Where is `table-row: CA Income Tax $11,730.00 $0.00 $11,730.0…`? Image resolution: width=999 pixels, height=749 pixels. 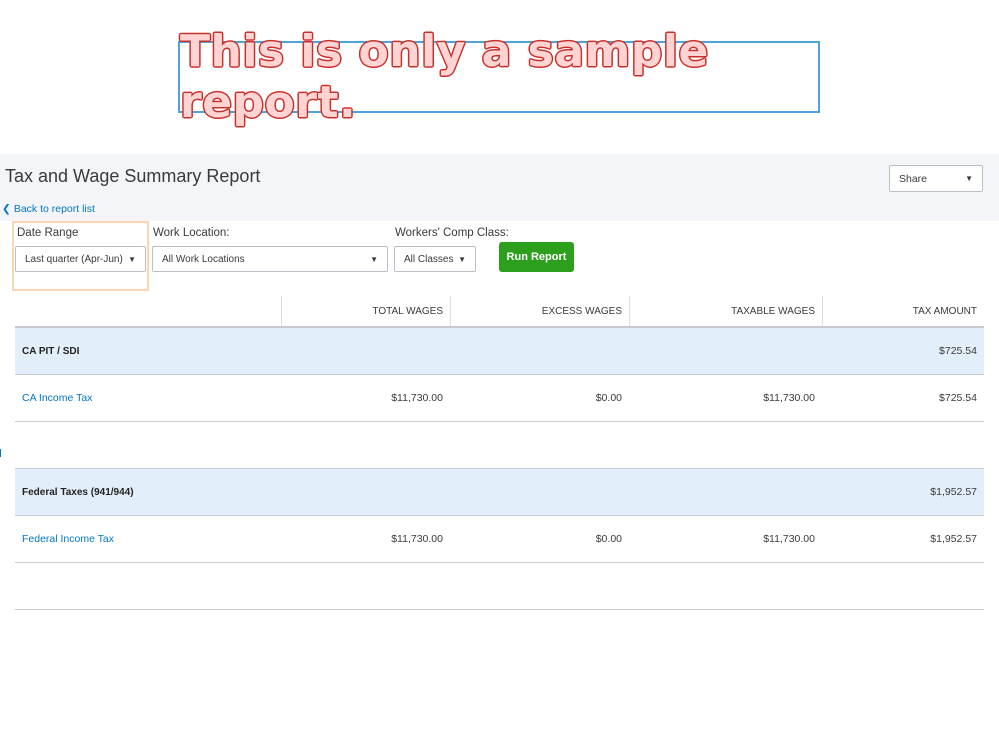 table-row: CA Income Tax $11,730.00 $0.00 $11,730.0… is located at coordinates (499, 398).